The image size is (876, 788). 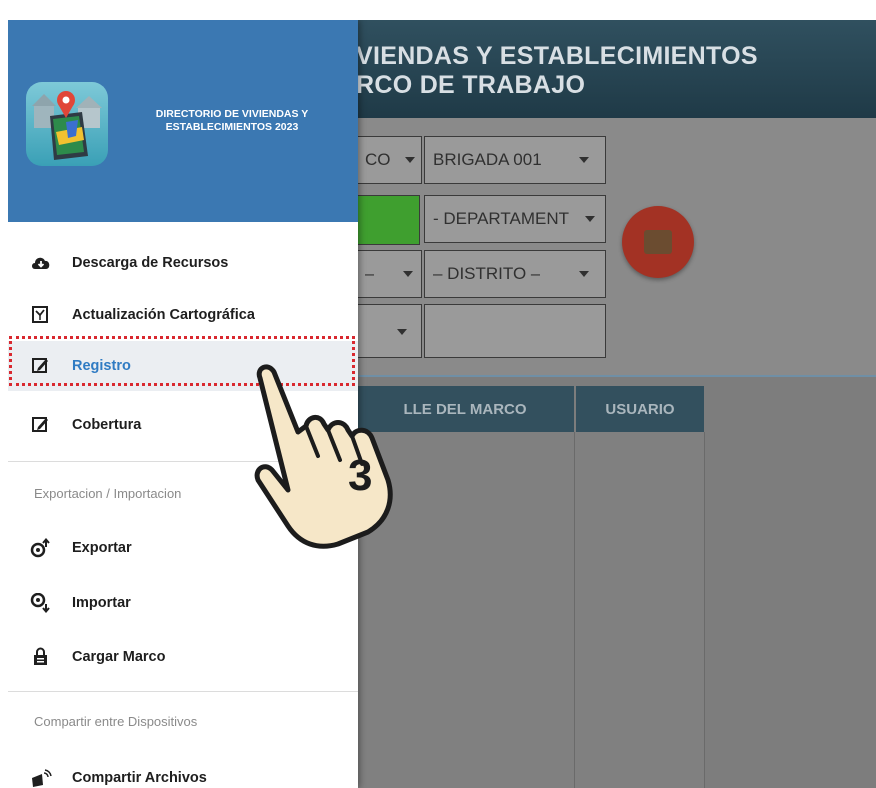 I want to click on section-divider, so click(x=616, y=376).